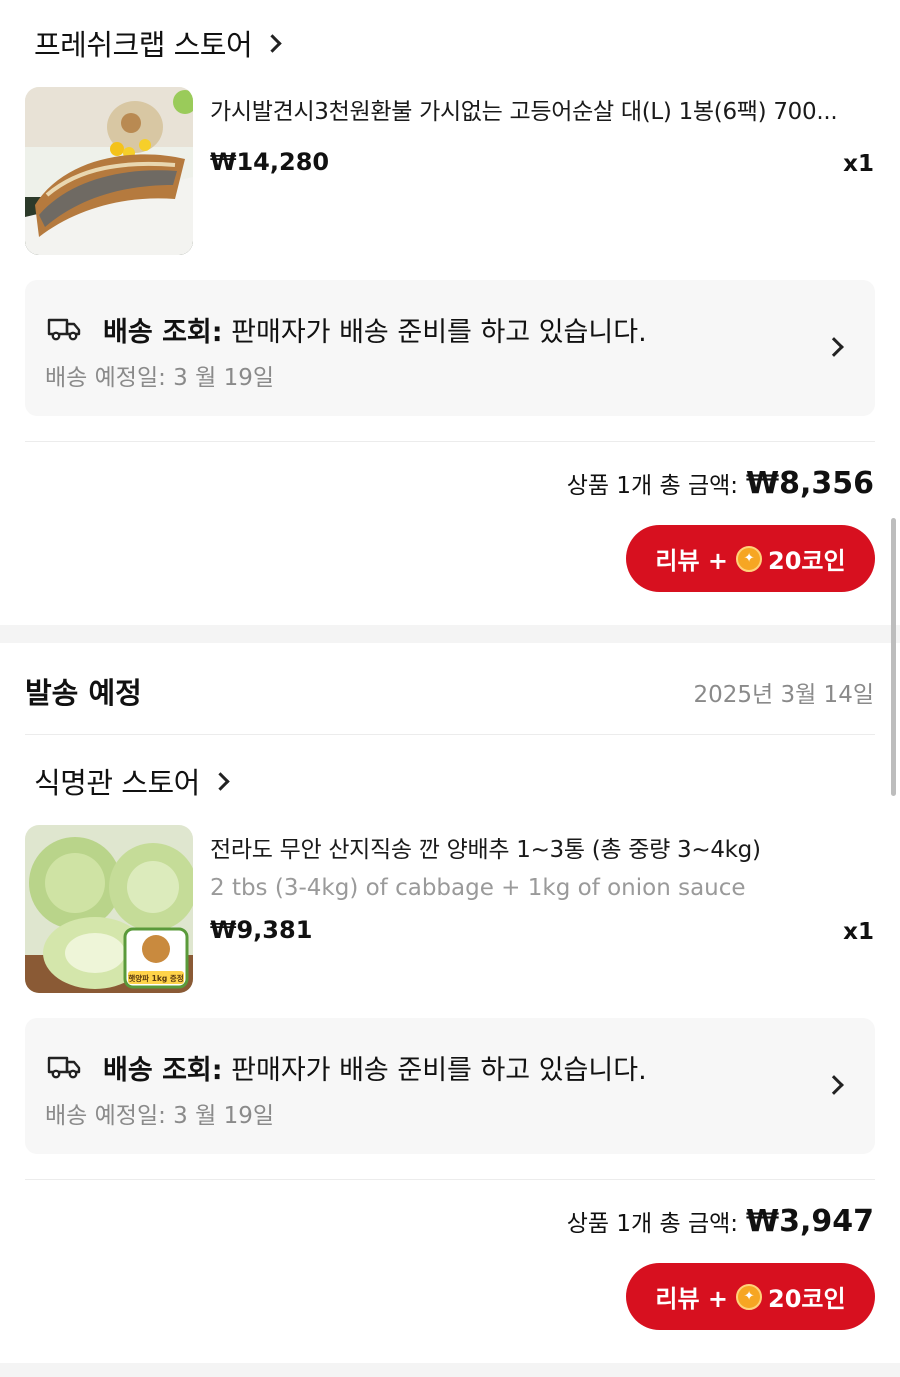 The width and height of the screenshot is (900, 1377). What do you see at coordinates (485, 847) in the screenshot?
I see `product-title: 전라도 무안 산지직송 깐 양배추 1~3통 (총 중량 3~4kg)` at bounding box center [485, 847].